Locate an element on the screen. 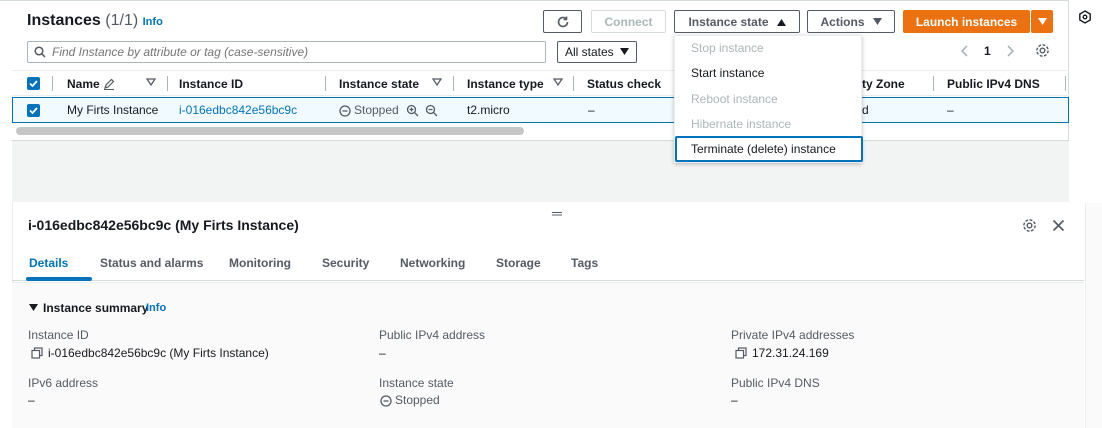 The image size is (1102, 428). menu-item-start-instance: Start instance is located at coordinates (727, 73).